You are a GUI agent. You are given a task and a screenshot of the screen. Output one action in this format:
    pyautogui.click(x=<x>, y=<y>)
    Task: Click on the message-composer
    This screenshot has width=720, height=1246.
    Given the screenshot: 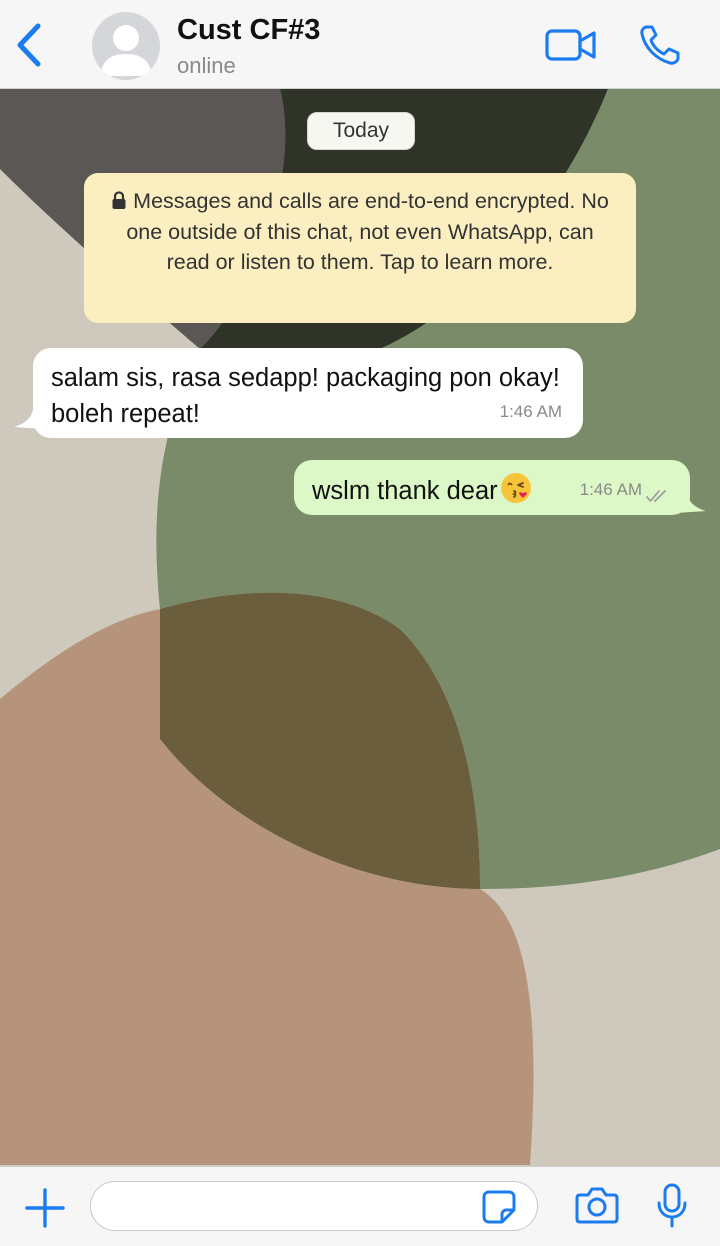 What is the action you would take?
    pyautogui.click(x=360, y=1206)
    